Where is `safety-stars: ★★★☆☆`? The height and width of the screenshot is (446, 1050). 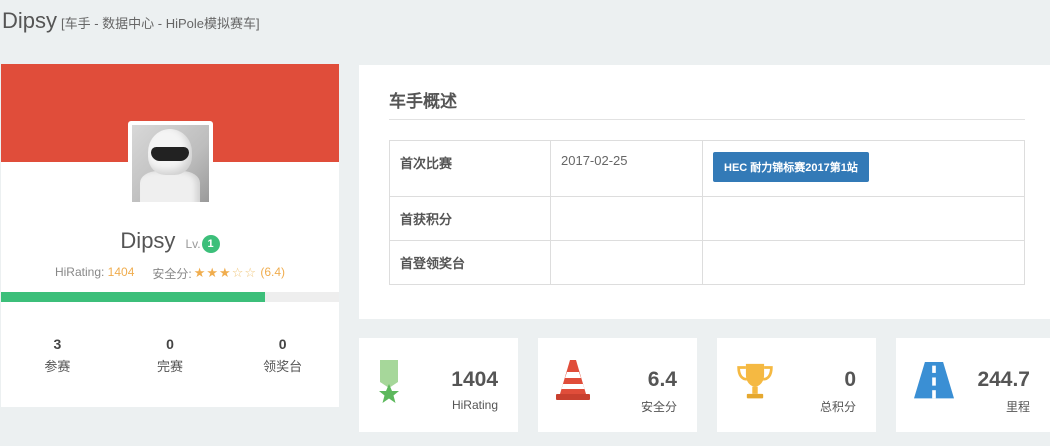
safety-stars: ★★★☆☆ is located at coordinates (225, 273).